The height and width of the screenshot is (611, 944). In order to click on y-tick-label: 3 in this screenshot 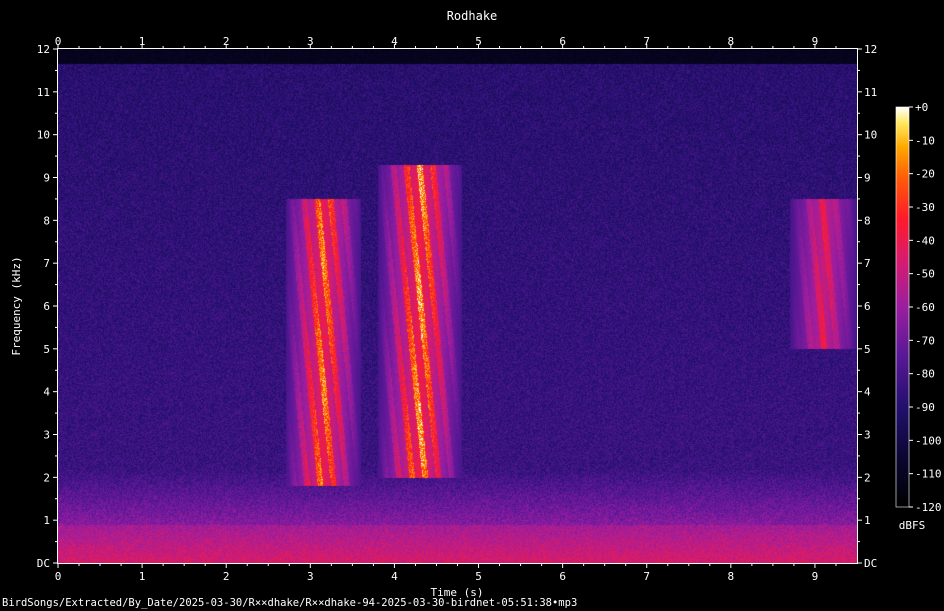, I will do `click(46, 435)`.